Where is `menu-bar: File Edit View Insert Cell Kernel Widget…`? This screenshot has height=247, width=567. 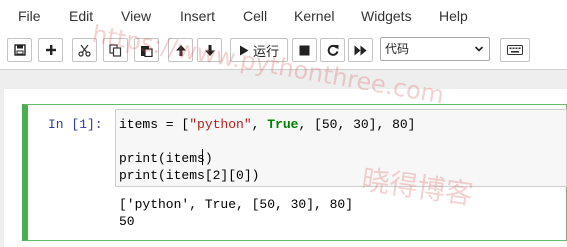 menu-bar: File Edit View Insert Cell Kernel Widget… is located at coordinates (283, 16).